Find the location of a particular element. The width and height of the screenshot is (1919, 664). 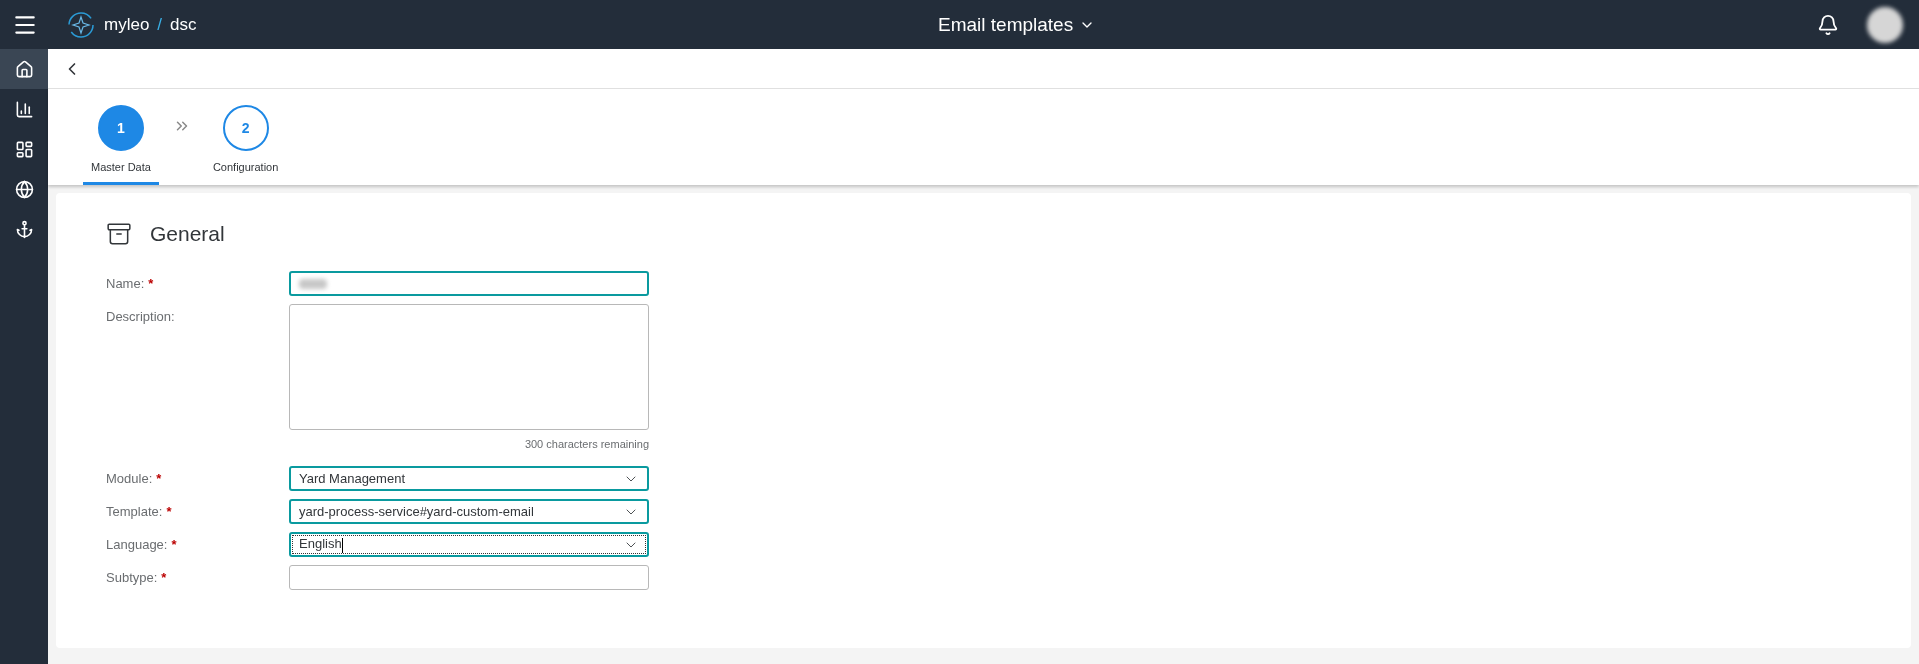

select-field: English is located at coordinates (469, 544).